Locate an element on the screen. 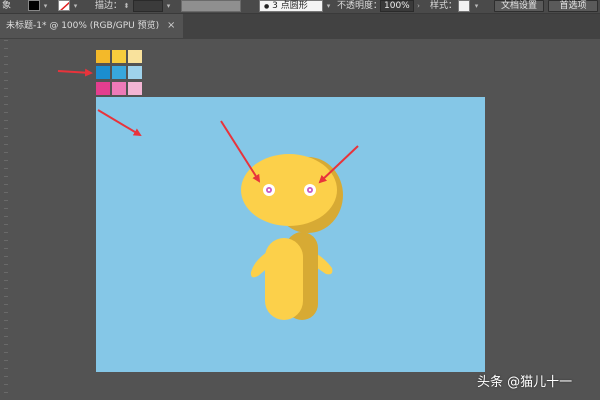 This screenshot has width=600, height=400. body is located at coordinates (284, 279).